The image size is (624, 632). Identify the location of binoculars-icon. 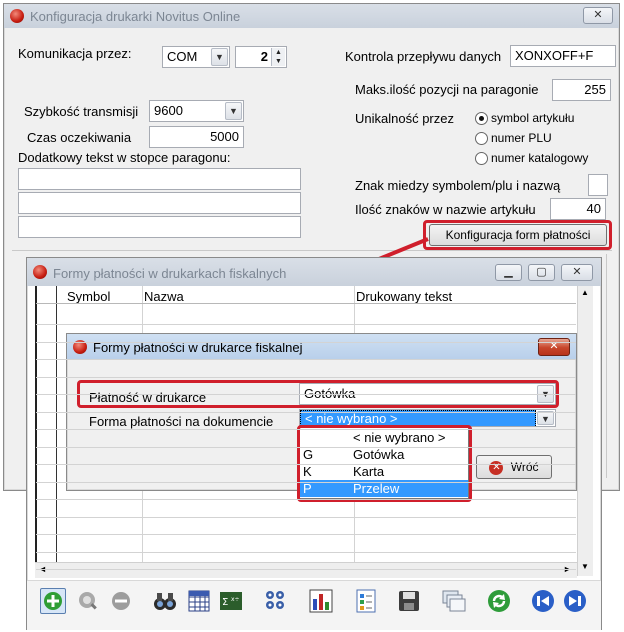
(165, 601).